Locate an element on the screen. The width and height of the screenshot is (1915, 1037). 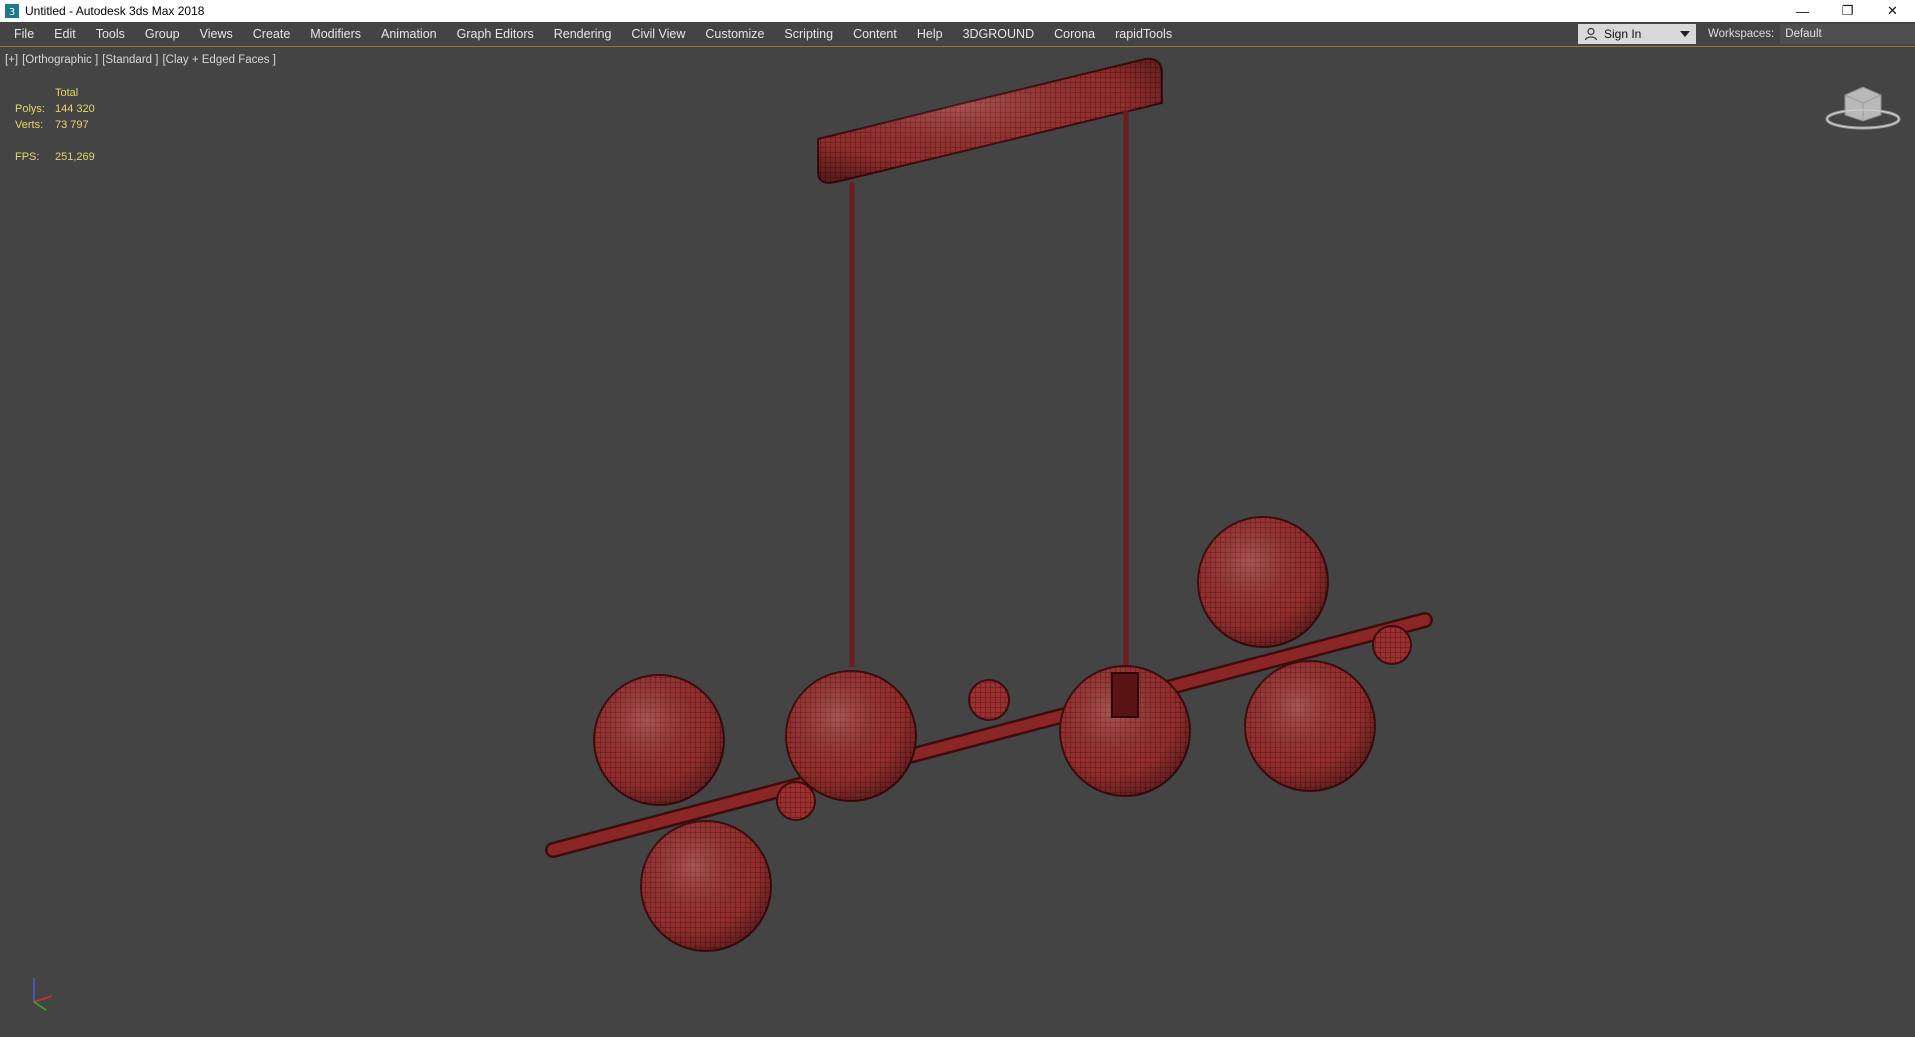
close-icon: ✕ is located at coordinates (1892, 11).